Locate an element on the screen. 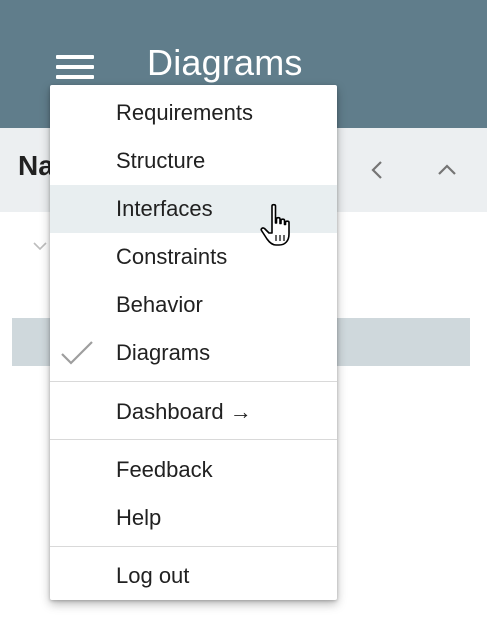 The width and height of the screenshot is (487, 641). menu-item-label: Log out is located at coordinates (153, 575).